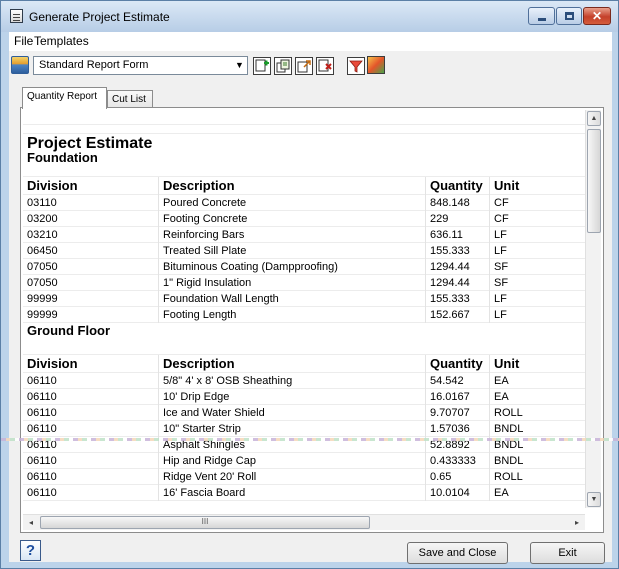 The image size is (619, 569). Describe the element at coordinates (594, 181) in the screenshot. I see `vertical-scroll-thumb` at that location.